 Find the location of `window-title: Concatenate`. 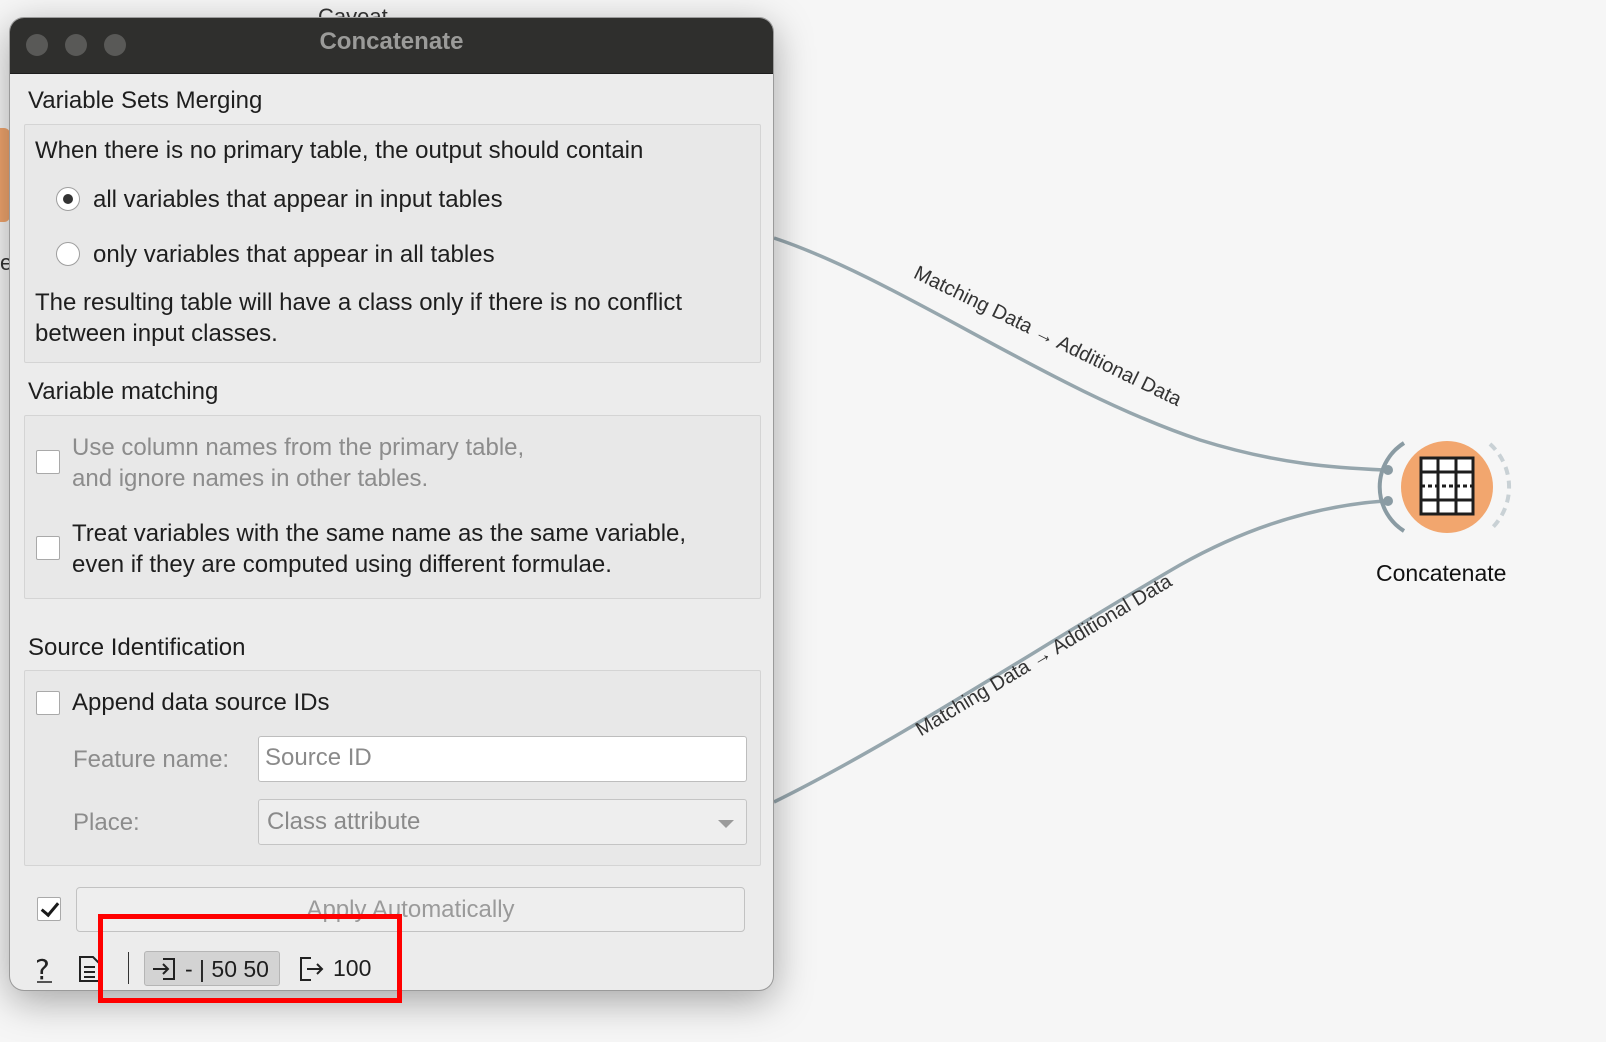

window-title: Concatenate is located at coordinates (391, 41).